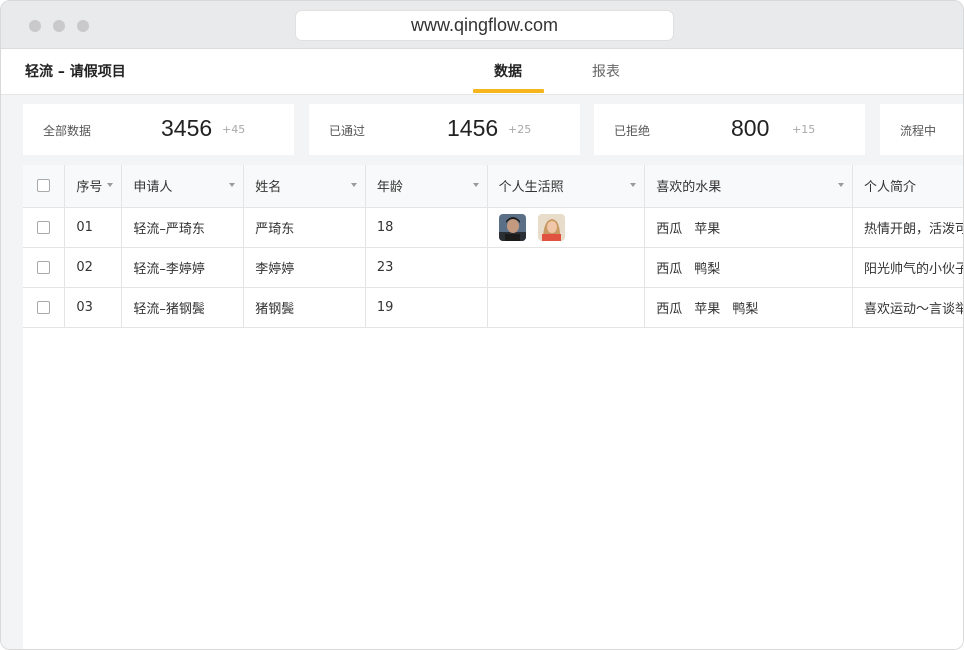 The width and height of the screenshot is (964, 650). I want to click on cell-no: 01, so click(93, 227).